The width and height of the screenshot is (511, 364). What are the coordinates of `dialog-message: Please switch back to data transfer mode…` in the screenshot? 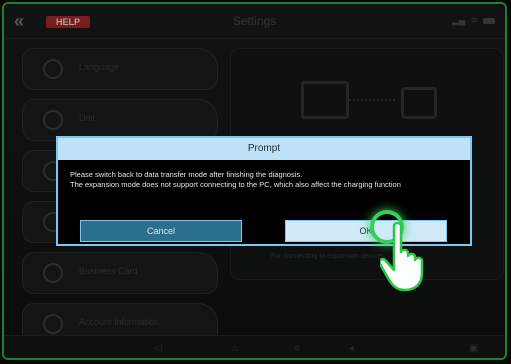 It's located at (264, 175).